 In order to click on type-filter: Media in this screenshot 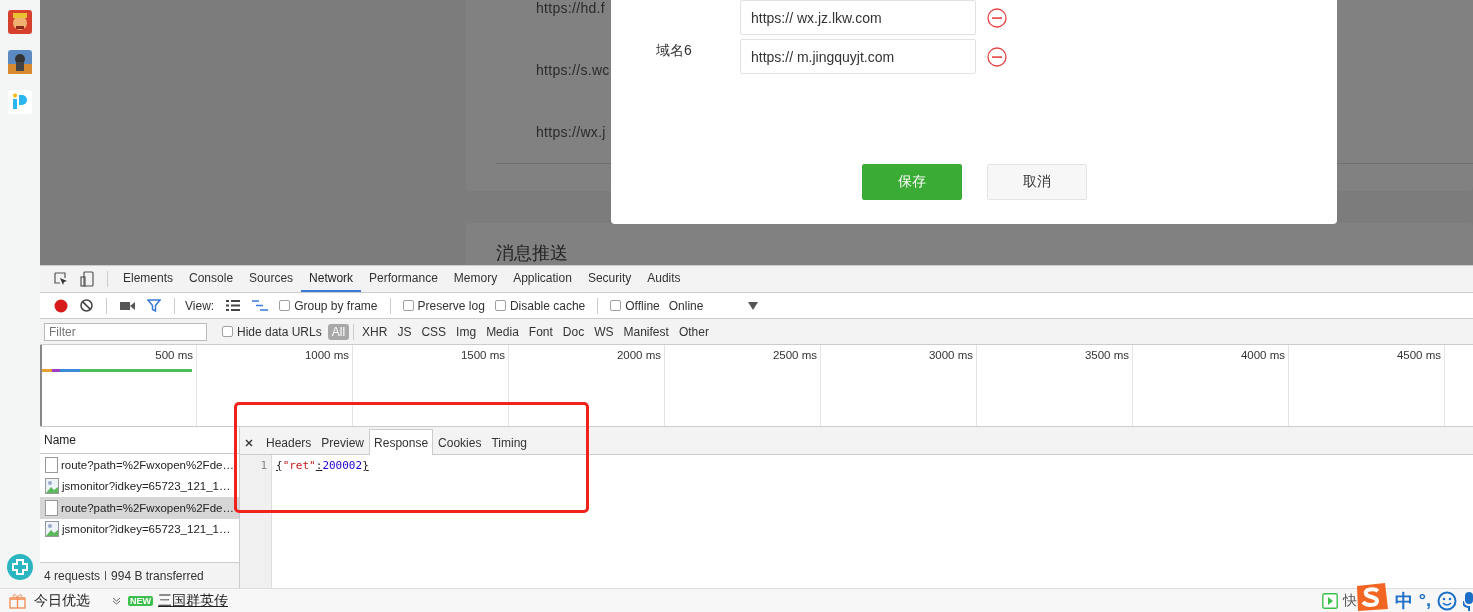, I will do `click(502, 331)`.